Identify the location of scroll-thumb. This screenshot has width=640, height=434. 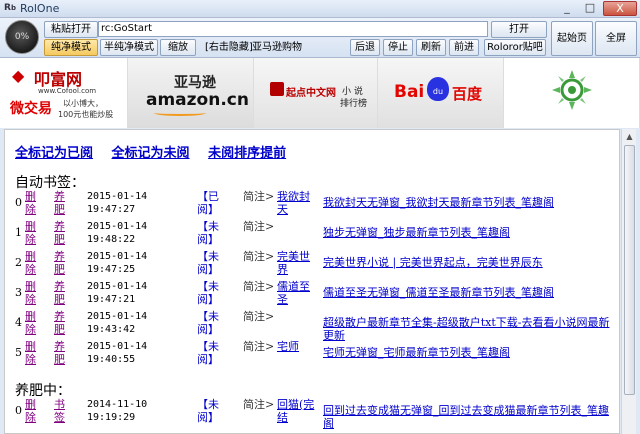
(629, 270).